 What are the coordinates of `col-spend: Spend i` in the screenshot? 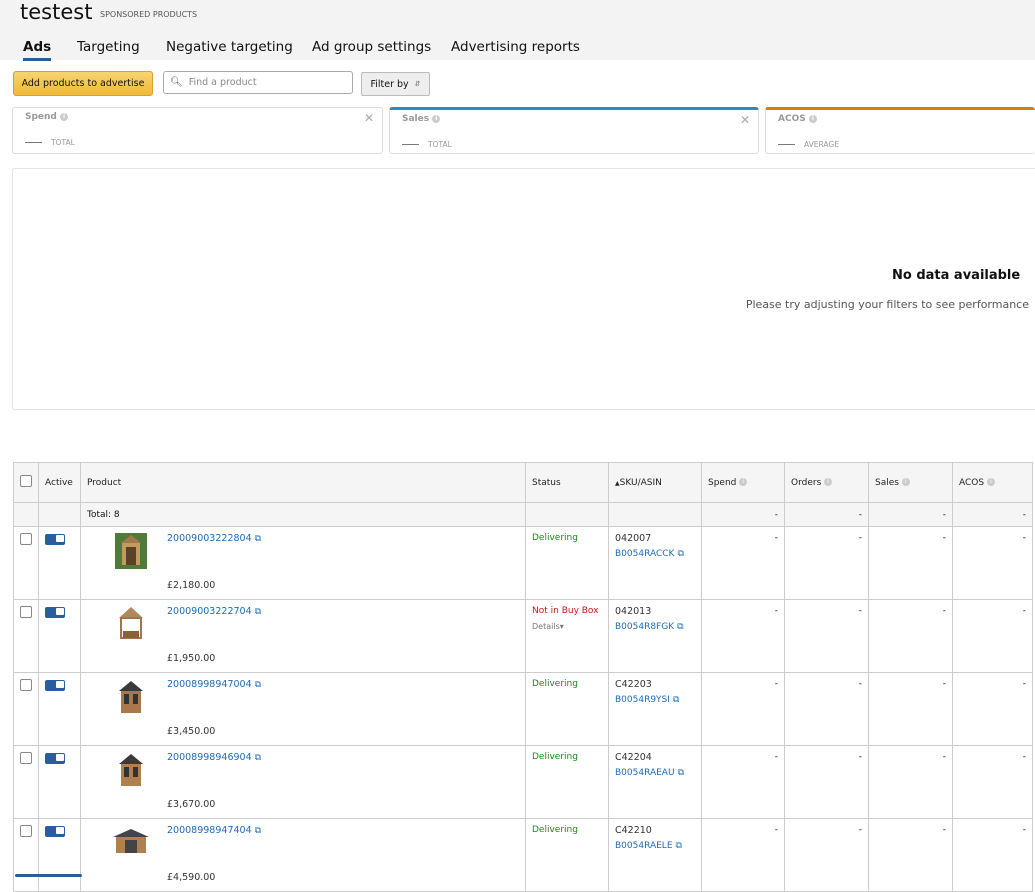 It's located at (743, 482).